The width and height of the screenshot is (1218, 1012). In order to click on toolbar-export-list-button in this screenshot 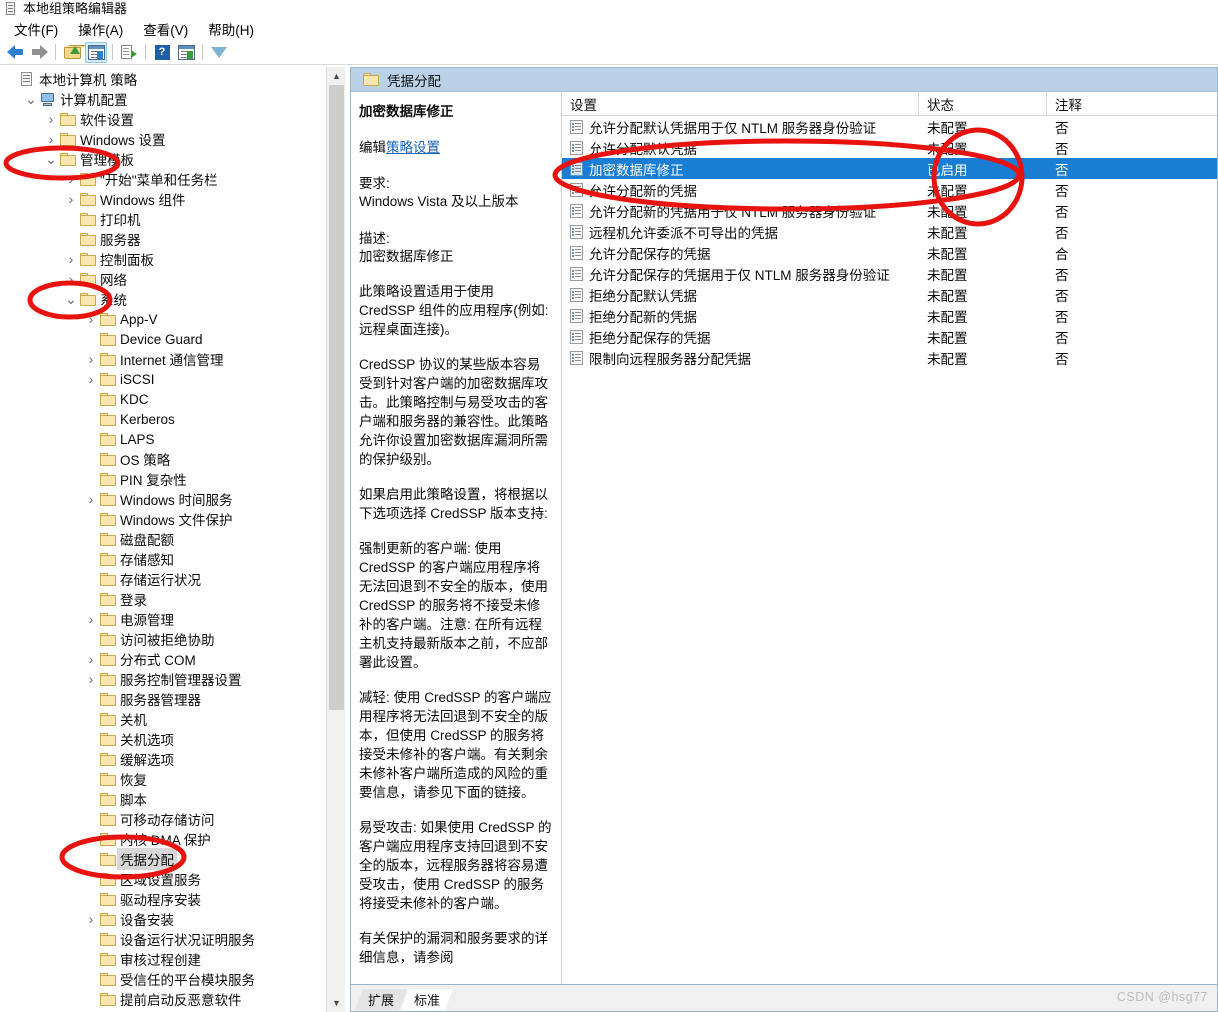, I will do `click(129, 52)`.